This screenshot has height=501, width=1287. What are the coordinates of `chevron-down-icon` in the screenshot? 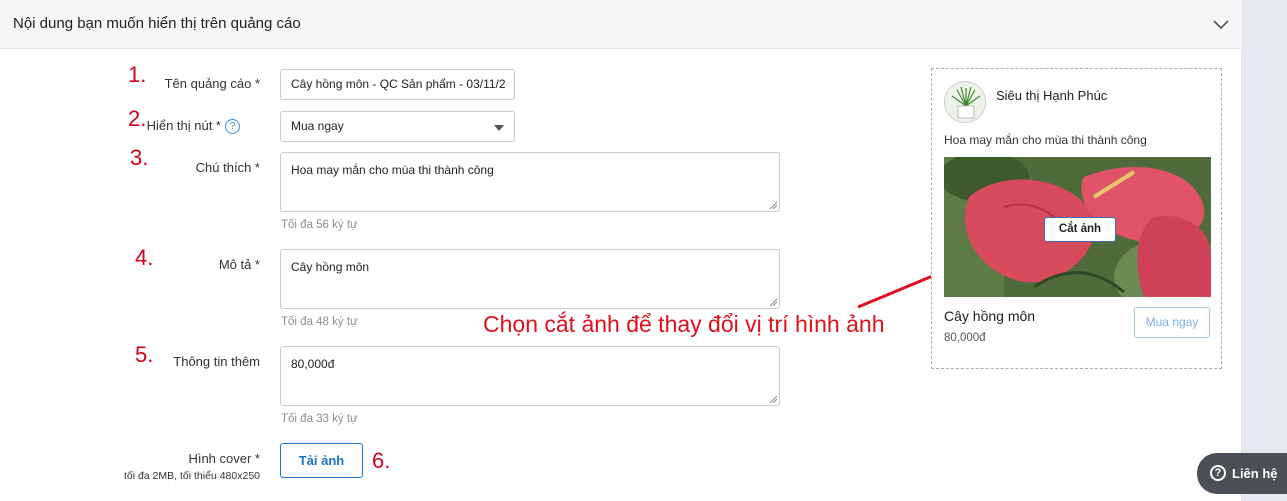 It's located at (1221, 24).